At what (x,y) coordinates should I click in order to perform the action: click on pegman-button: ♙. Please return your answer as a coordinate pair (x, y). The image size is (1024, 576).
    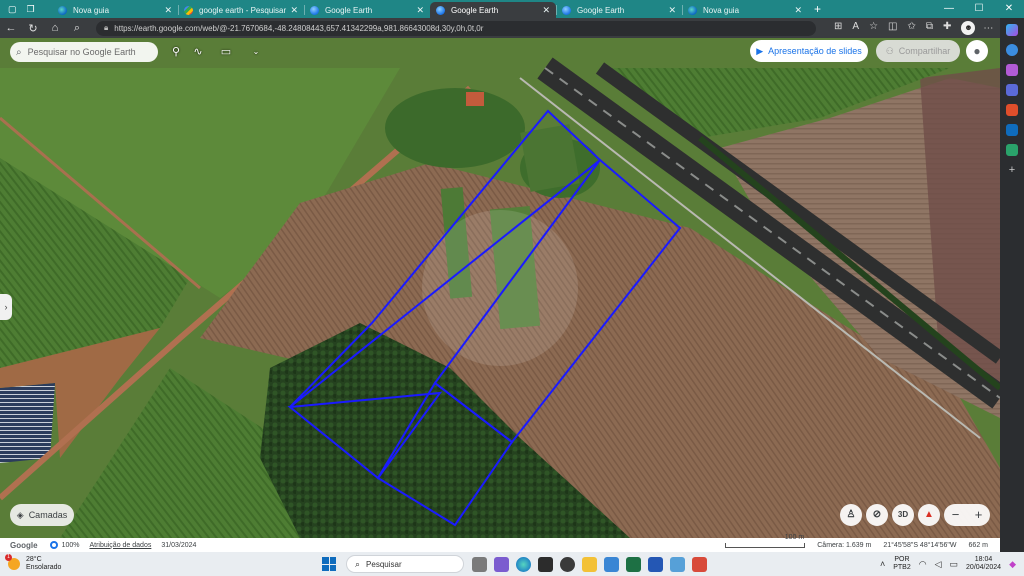
    Looking at the image, I should click on (851, 515).